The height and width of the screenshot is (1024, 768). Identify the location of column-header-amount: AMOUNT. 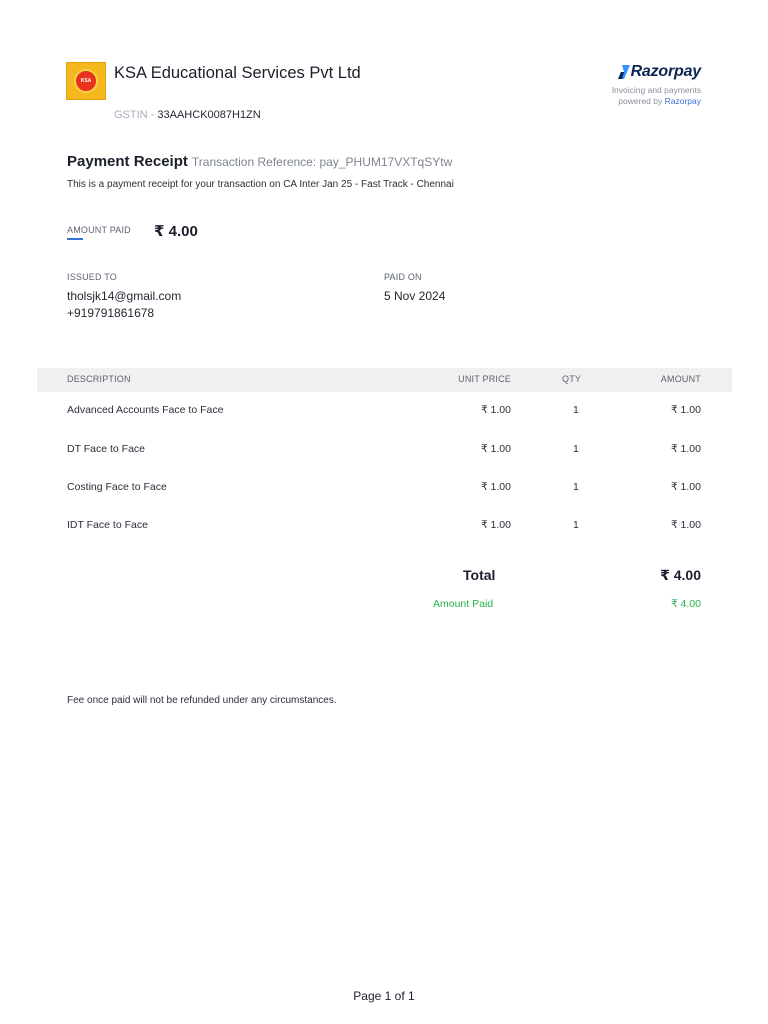
(680, 379).